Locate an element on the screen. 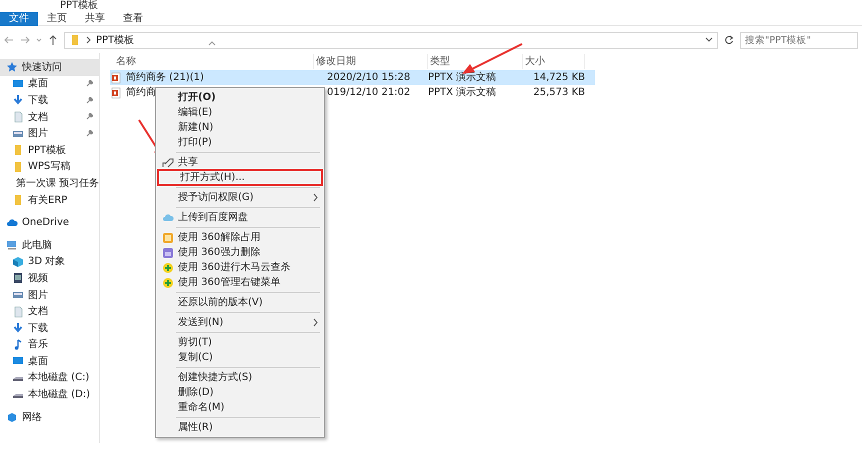 Image resolution: width=862 pixels, height=450 pixels. ribbon-tab: 查看 is located at coordinates (133, 19).